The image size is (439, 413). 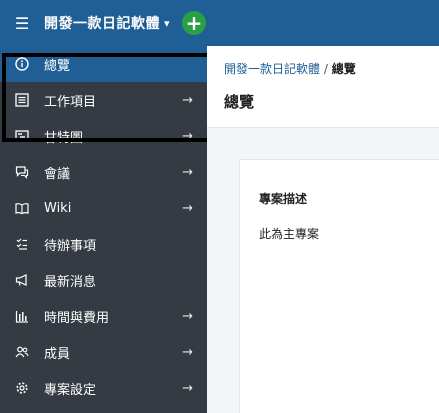 What do you see at coordinates (22, 64) in the screenshot?
I see `info-icon` at bounding box center [22, 64].